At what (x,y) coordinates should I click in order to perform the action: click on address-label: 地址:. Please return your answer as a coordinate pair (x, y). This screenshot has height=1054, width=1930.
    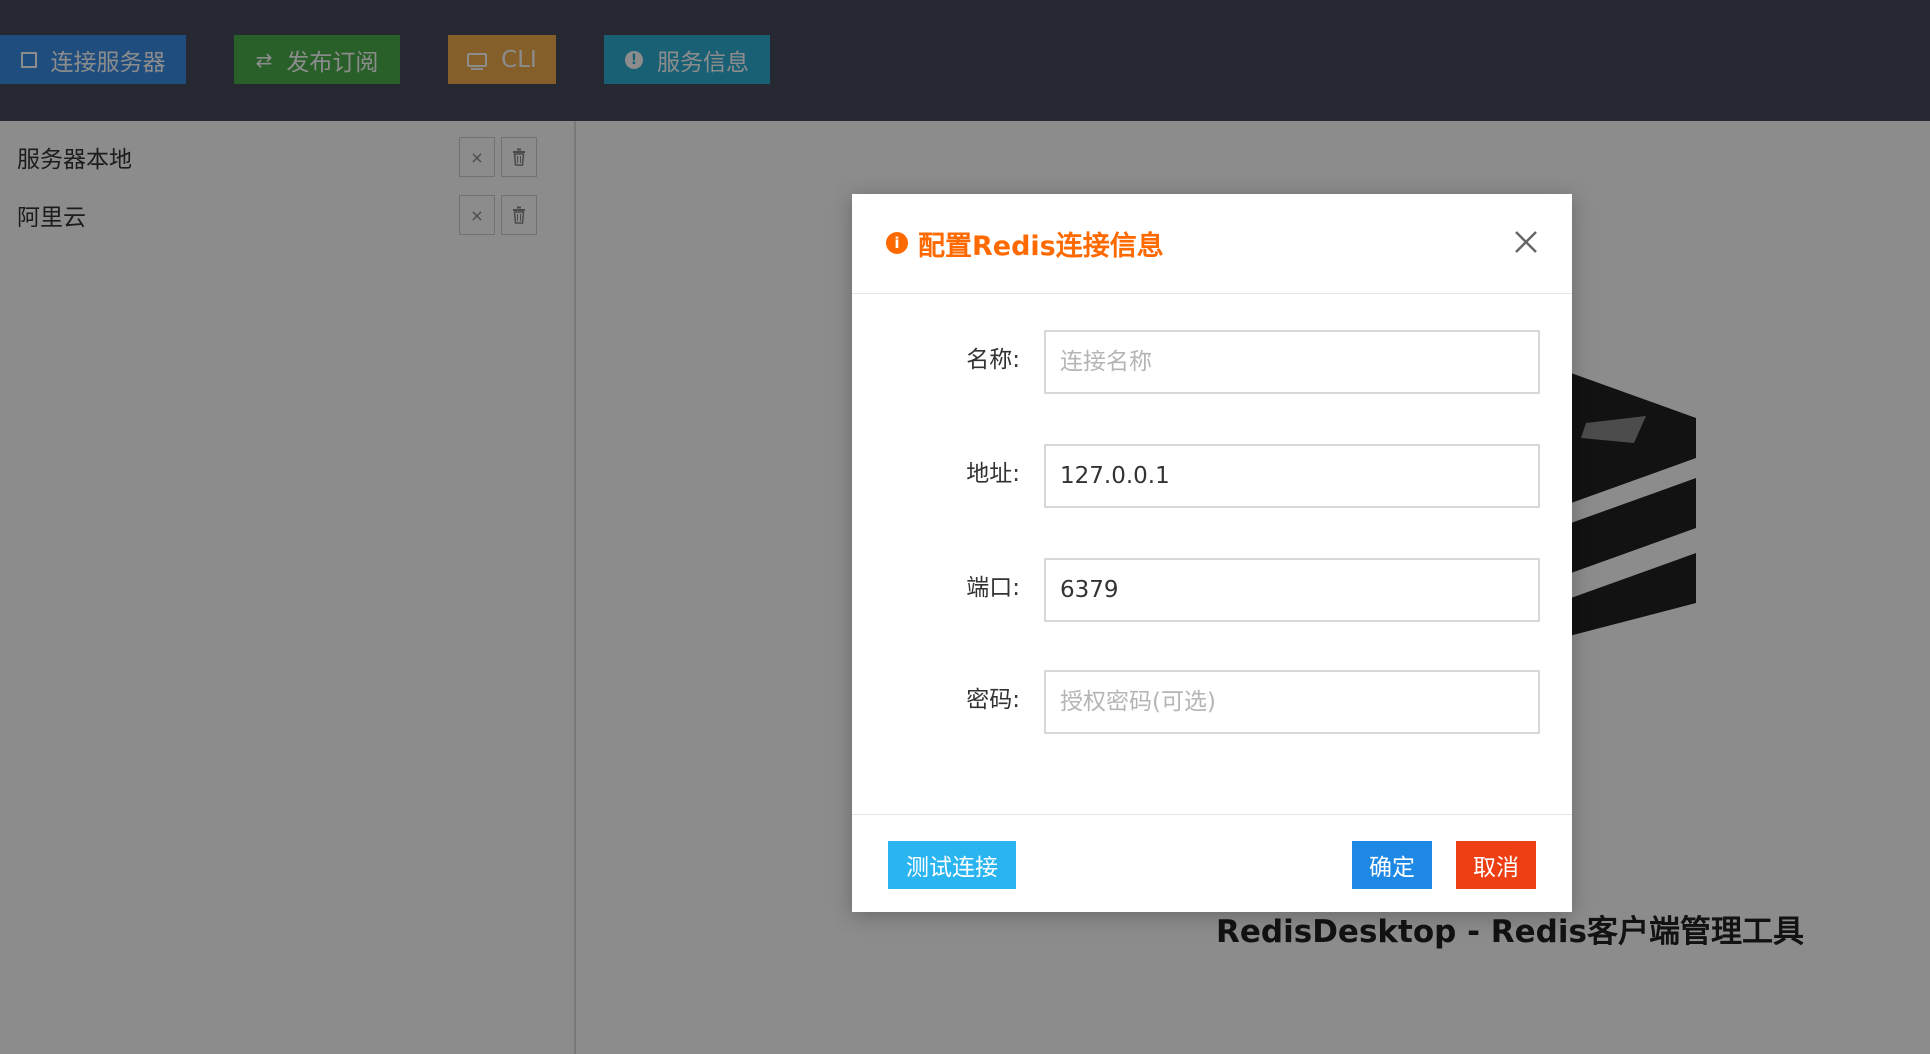
    Looking at the image, I should click on (993, 474).